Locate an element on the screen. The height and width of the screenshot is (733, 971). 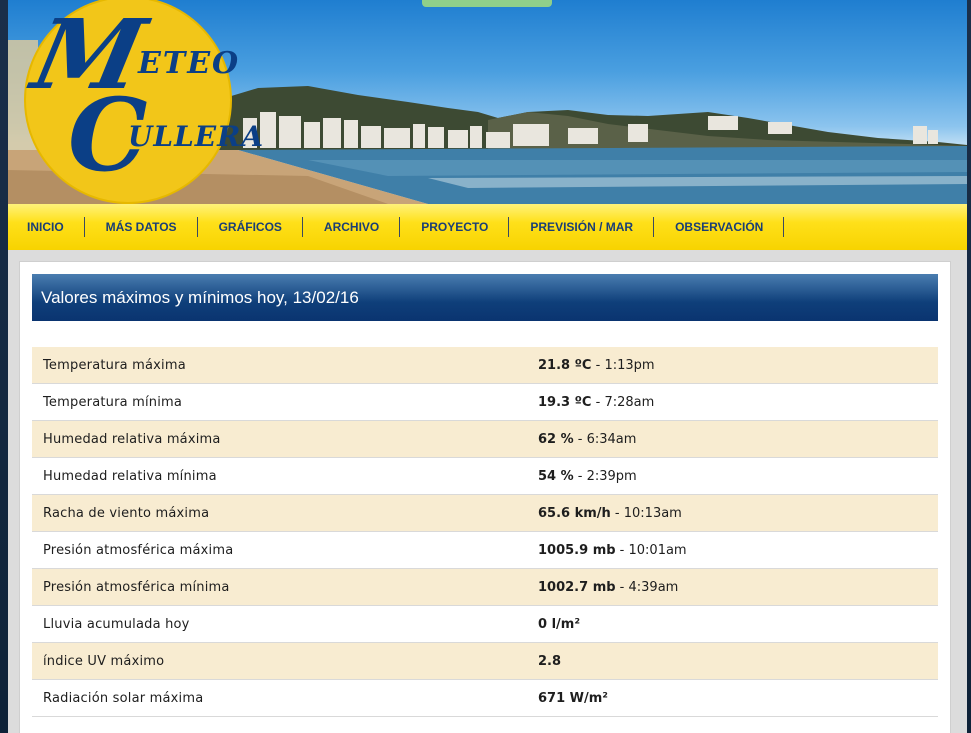
value-amount: 54 % is located at coordinates (556, 476).